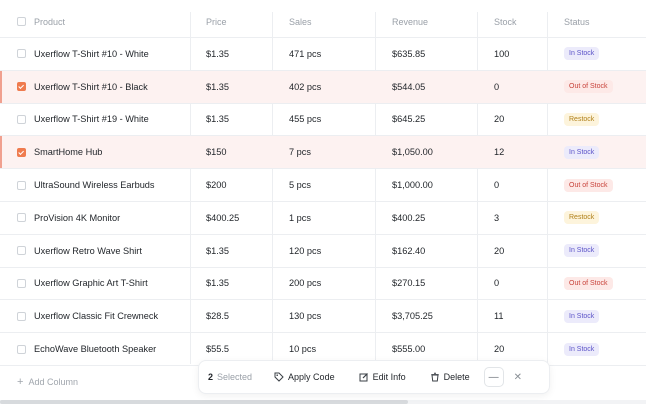 Image resolution: width=646 pixels, height=407 pixels. What do you see at coordinates (412, 316) in the screenshot?
I see `revenue-cell: $3,705.25` at bounding box center [412, 316].